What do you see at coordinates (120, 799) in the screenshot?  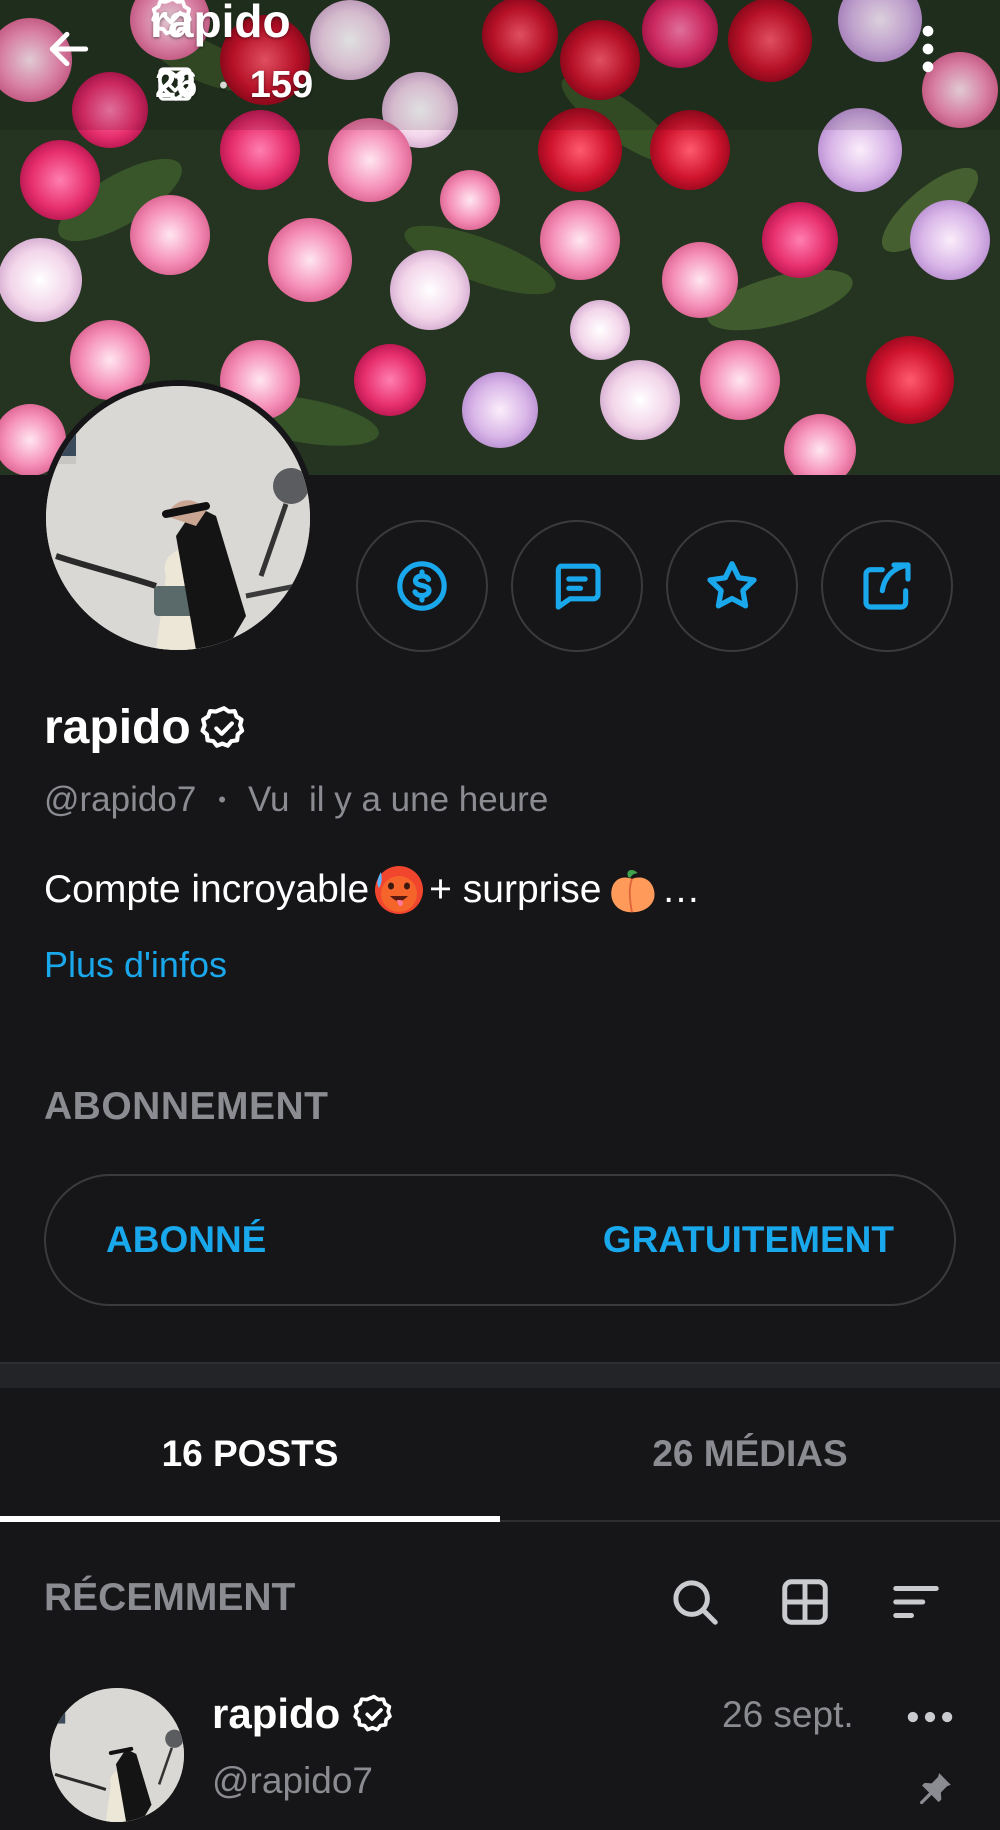 I see `profile-handle: @rapido7` at bounding box center [120, 799].